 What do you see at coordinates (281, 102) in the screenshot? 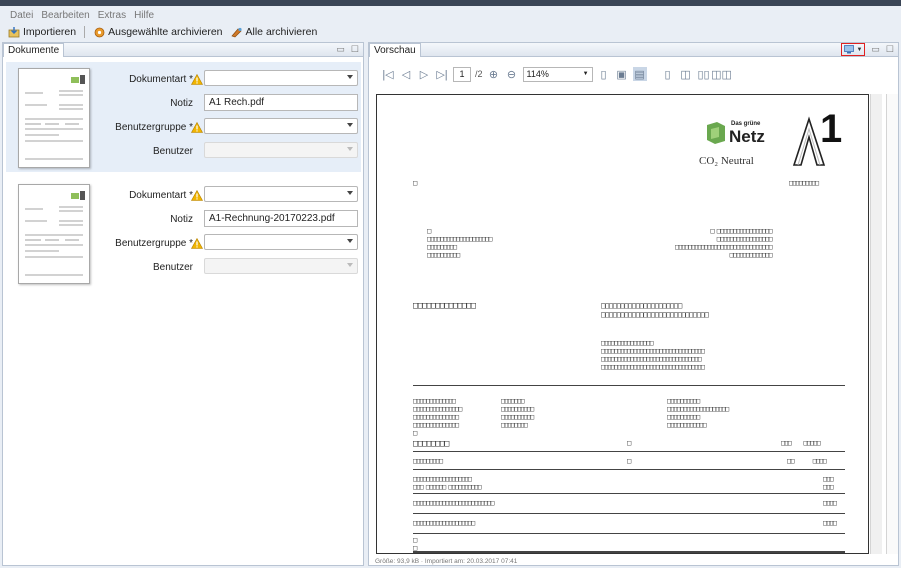
I see `note-field: A1 Rech.pdf` at bounding box center [281, 102].